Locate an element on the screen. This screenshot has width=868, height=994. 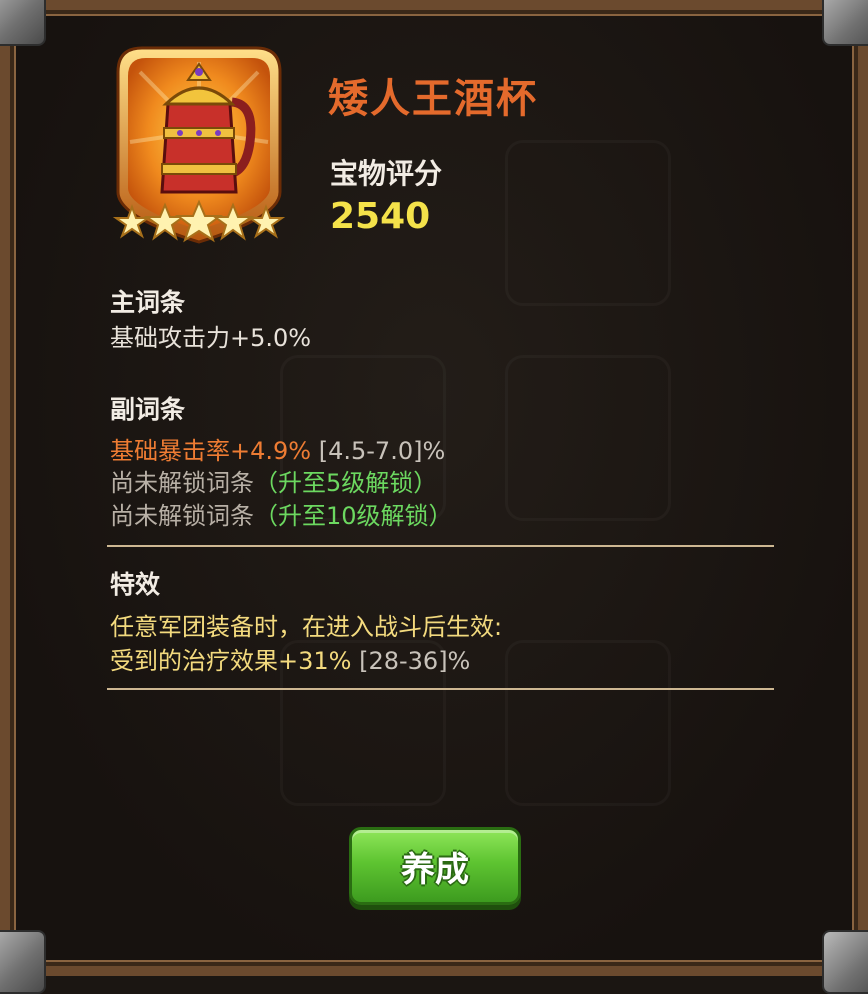
special-effect-range: [28-36]% is located at coordinates (415, 661).